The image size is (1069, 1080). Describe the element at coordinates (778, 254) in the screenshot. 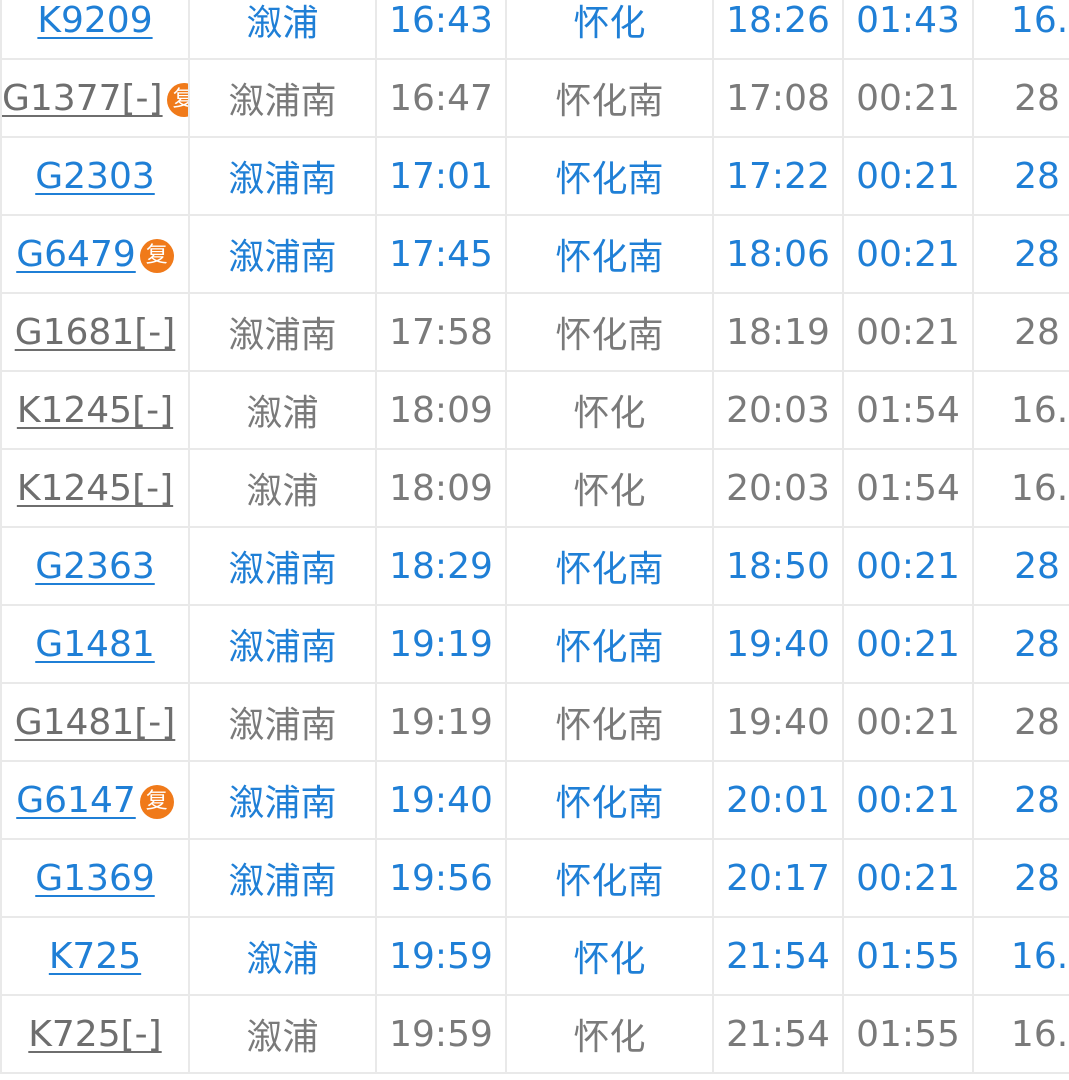

I see `arrival-time-cell: 18:06` at that location.